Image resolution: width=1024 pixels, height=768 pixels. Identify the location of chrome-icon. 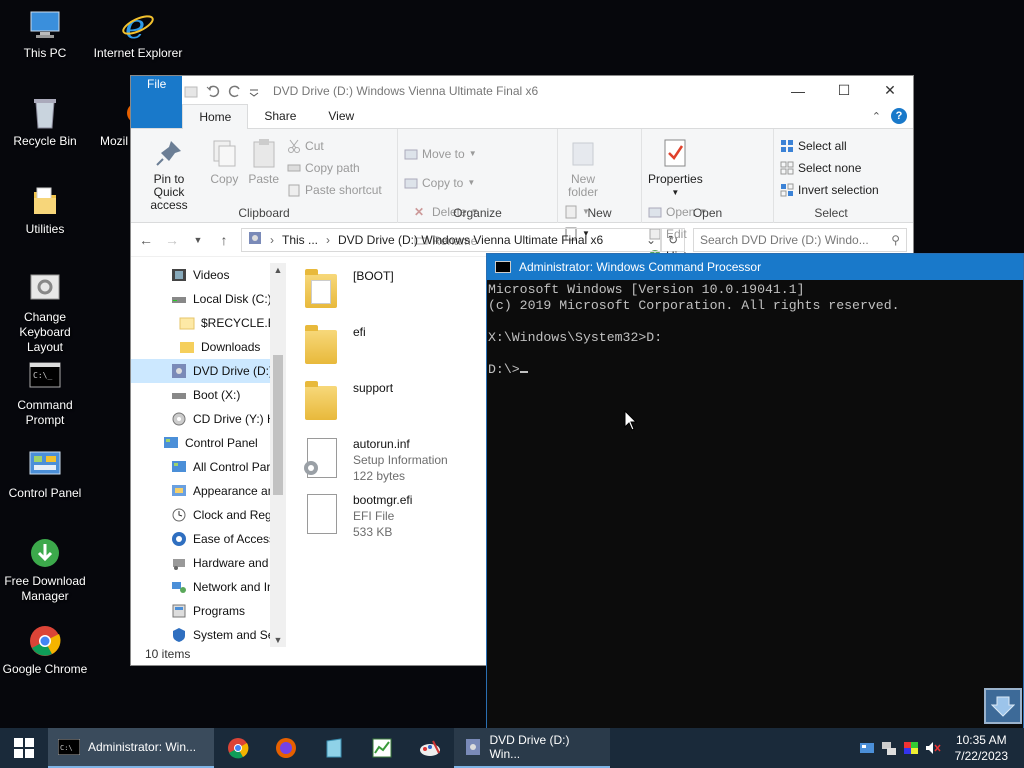
(238, 748).